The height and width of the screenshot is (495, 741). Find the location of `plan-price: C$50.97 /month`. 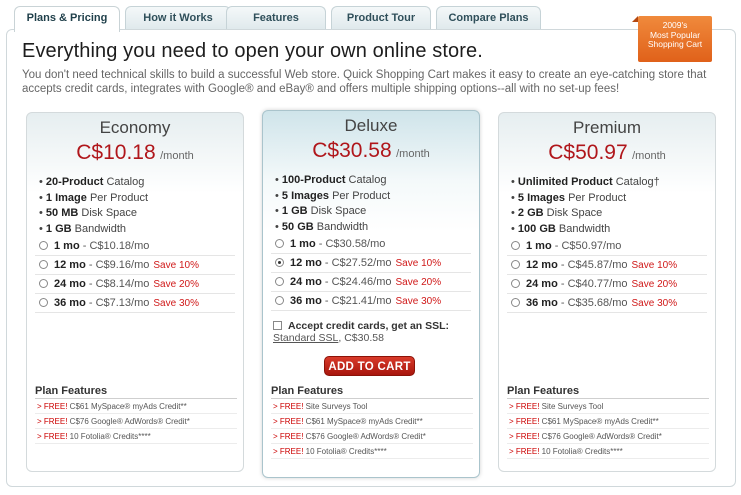

plan-price: C$50.97 /month is located at coordinates (607, 153).